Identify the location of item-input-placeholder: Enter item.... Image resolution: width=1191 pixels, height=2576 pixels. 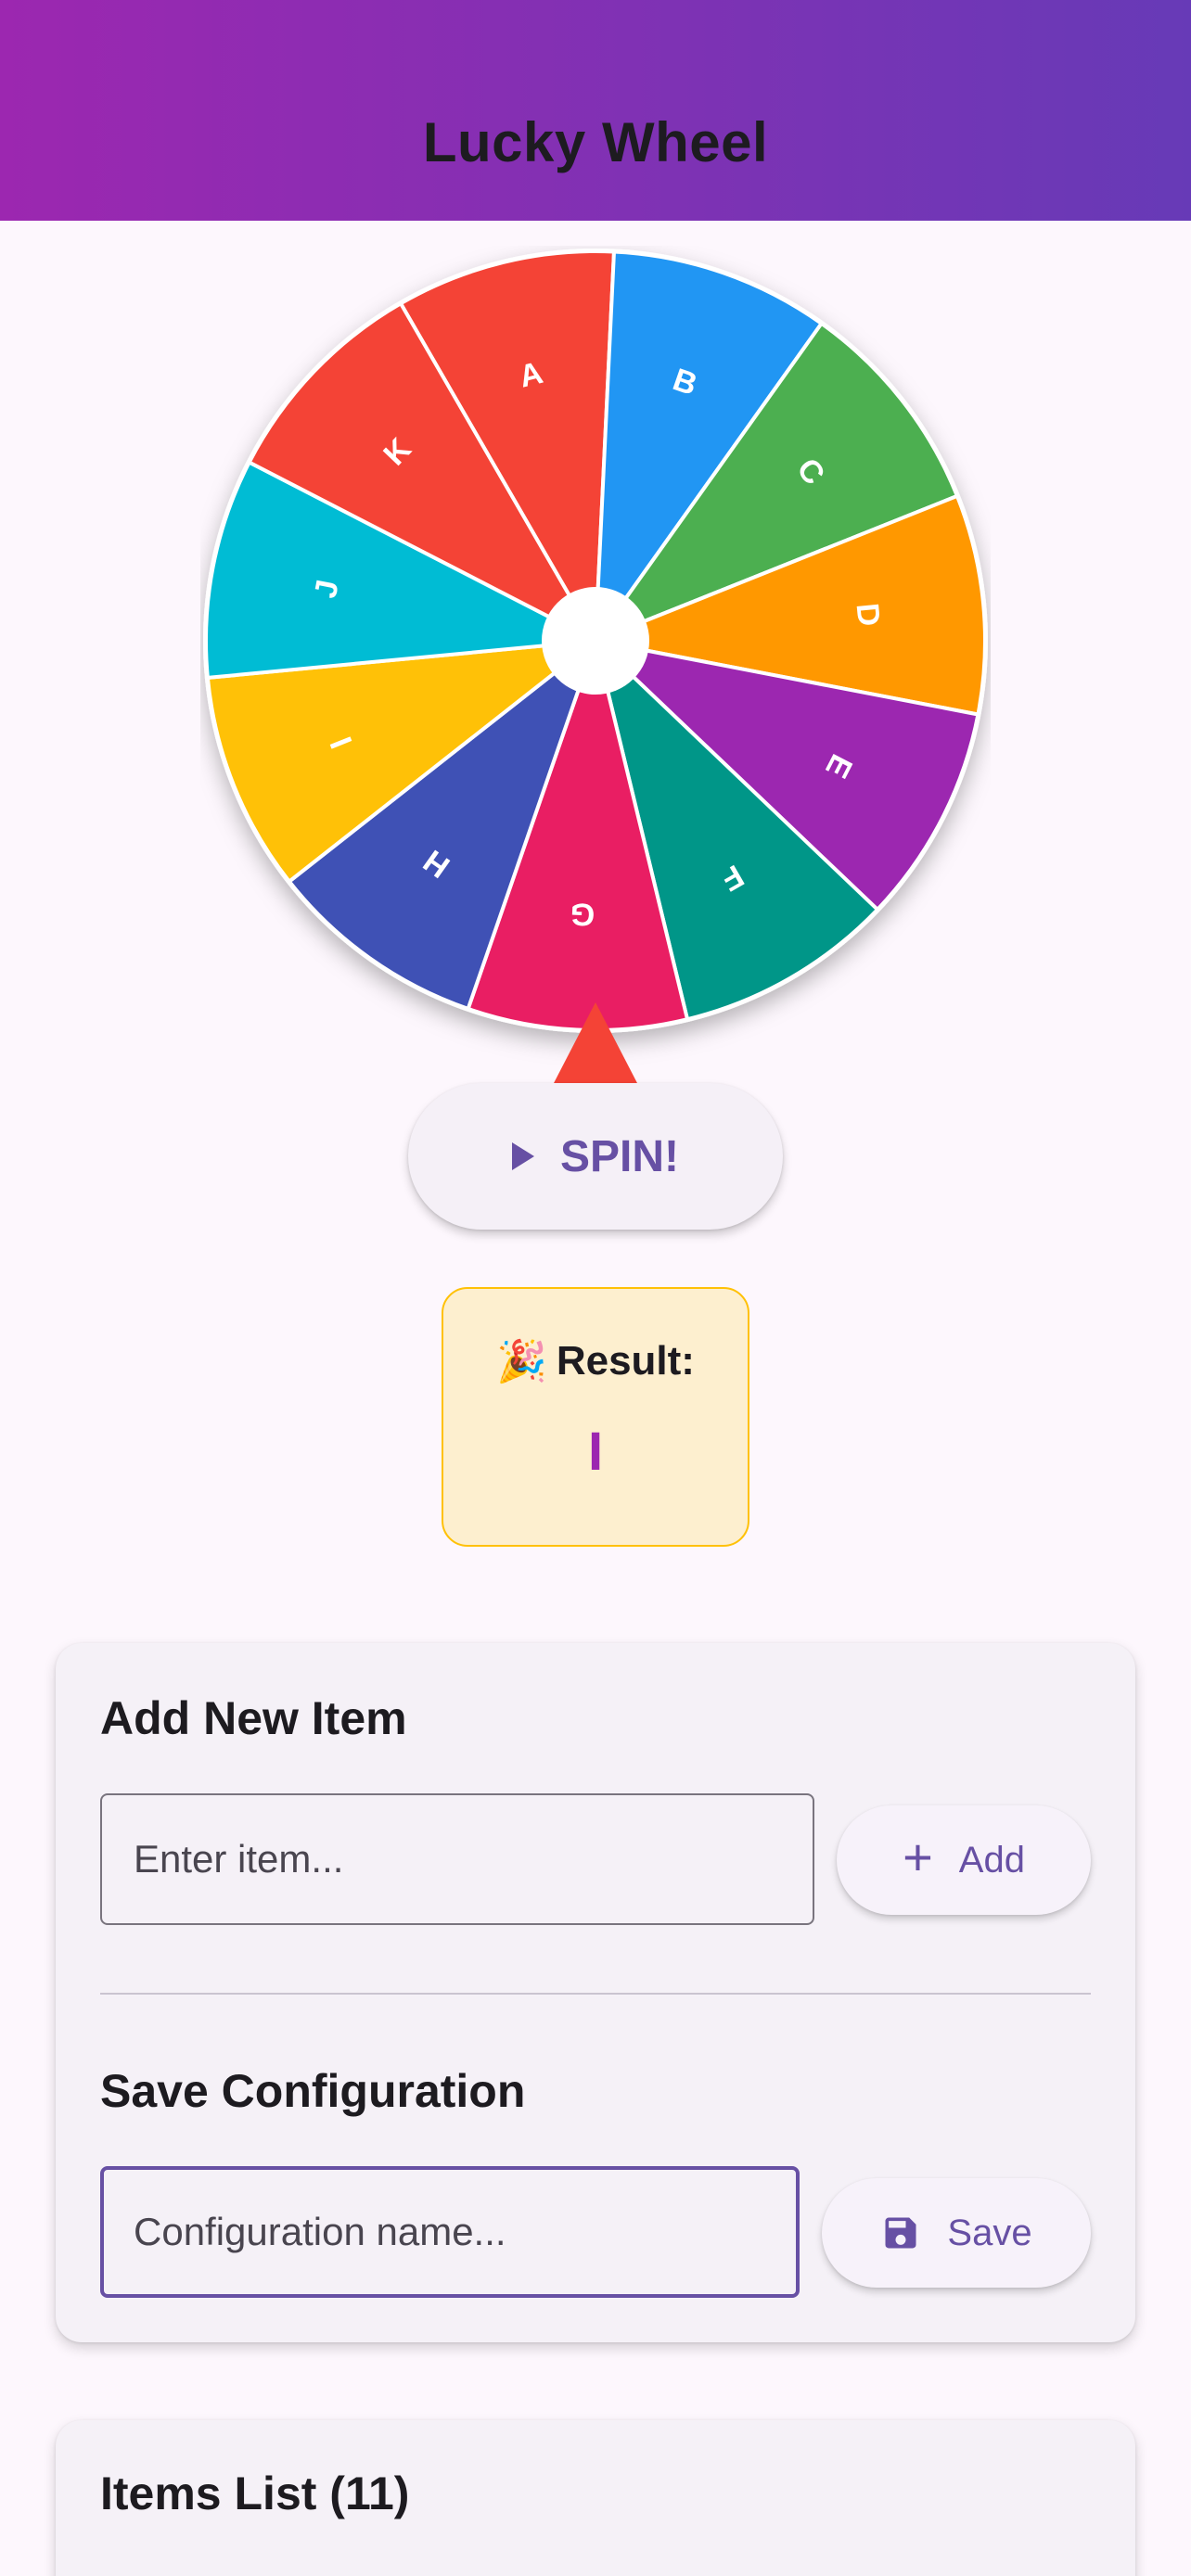
(239, 1859).